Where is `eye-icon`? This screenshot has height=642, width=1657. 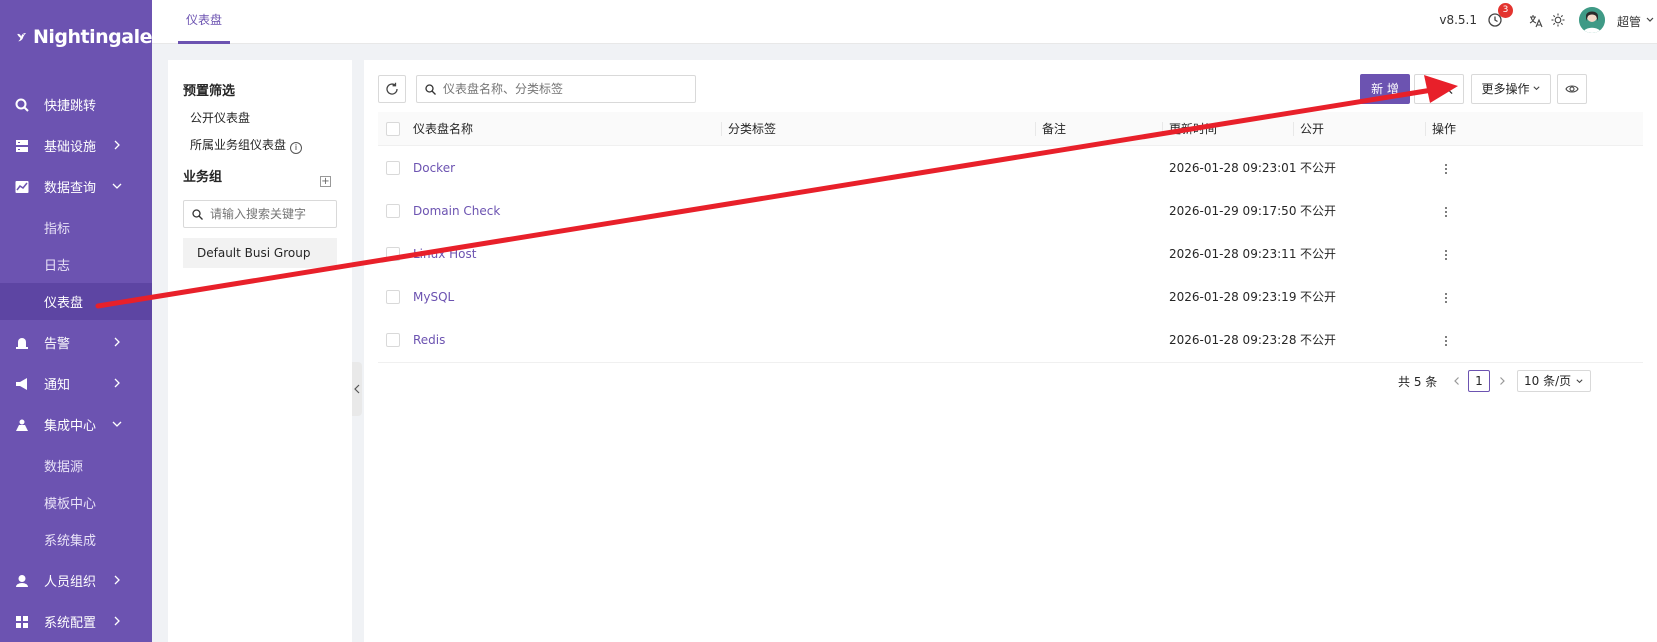 eye-icon is located at coordinates (1572, 89).